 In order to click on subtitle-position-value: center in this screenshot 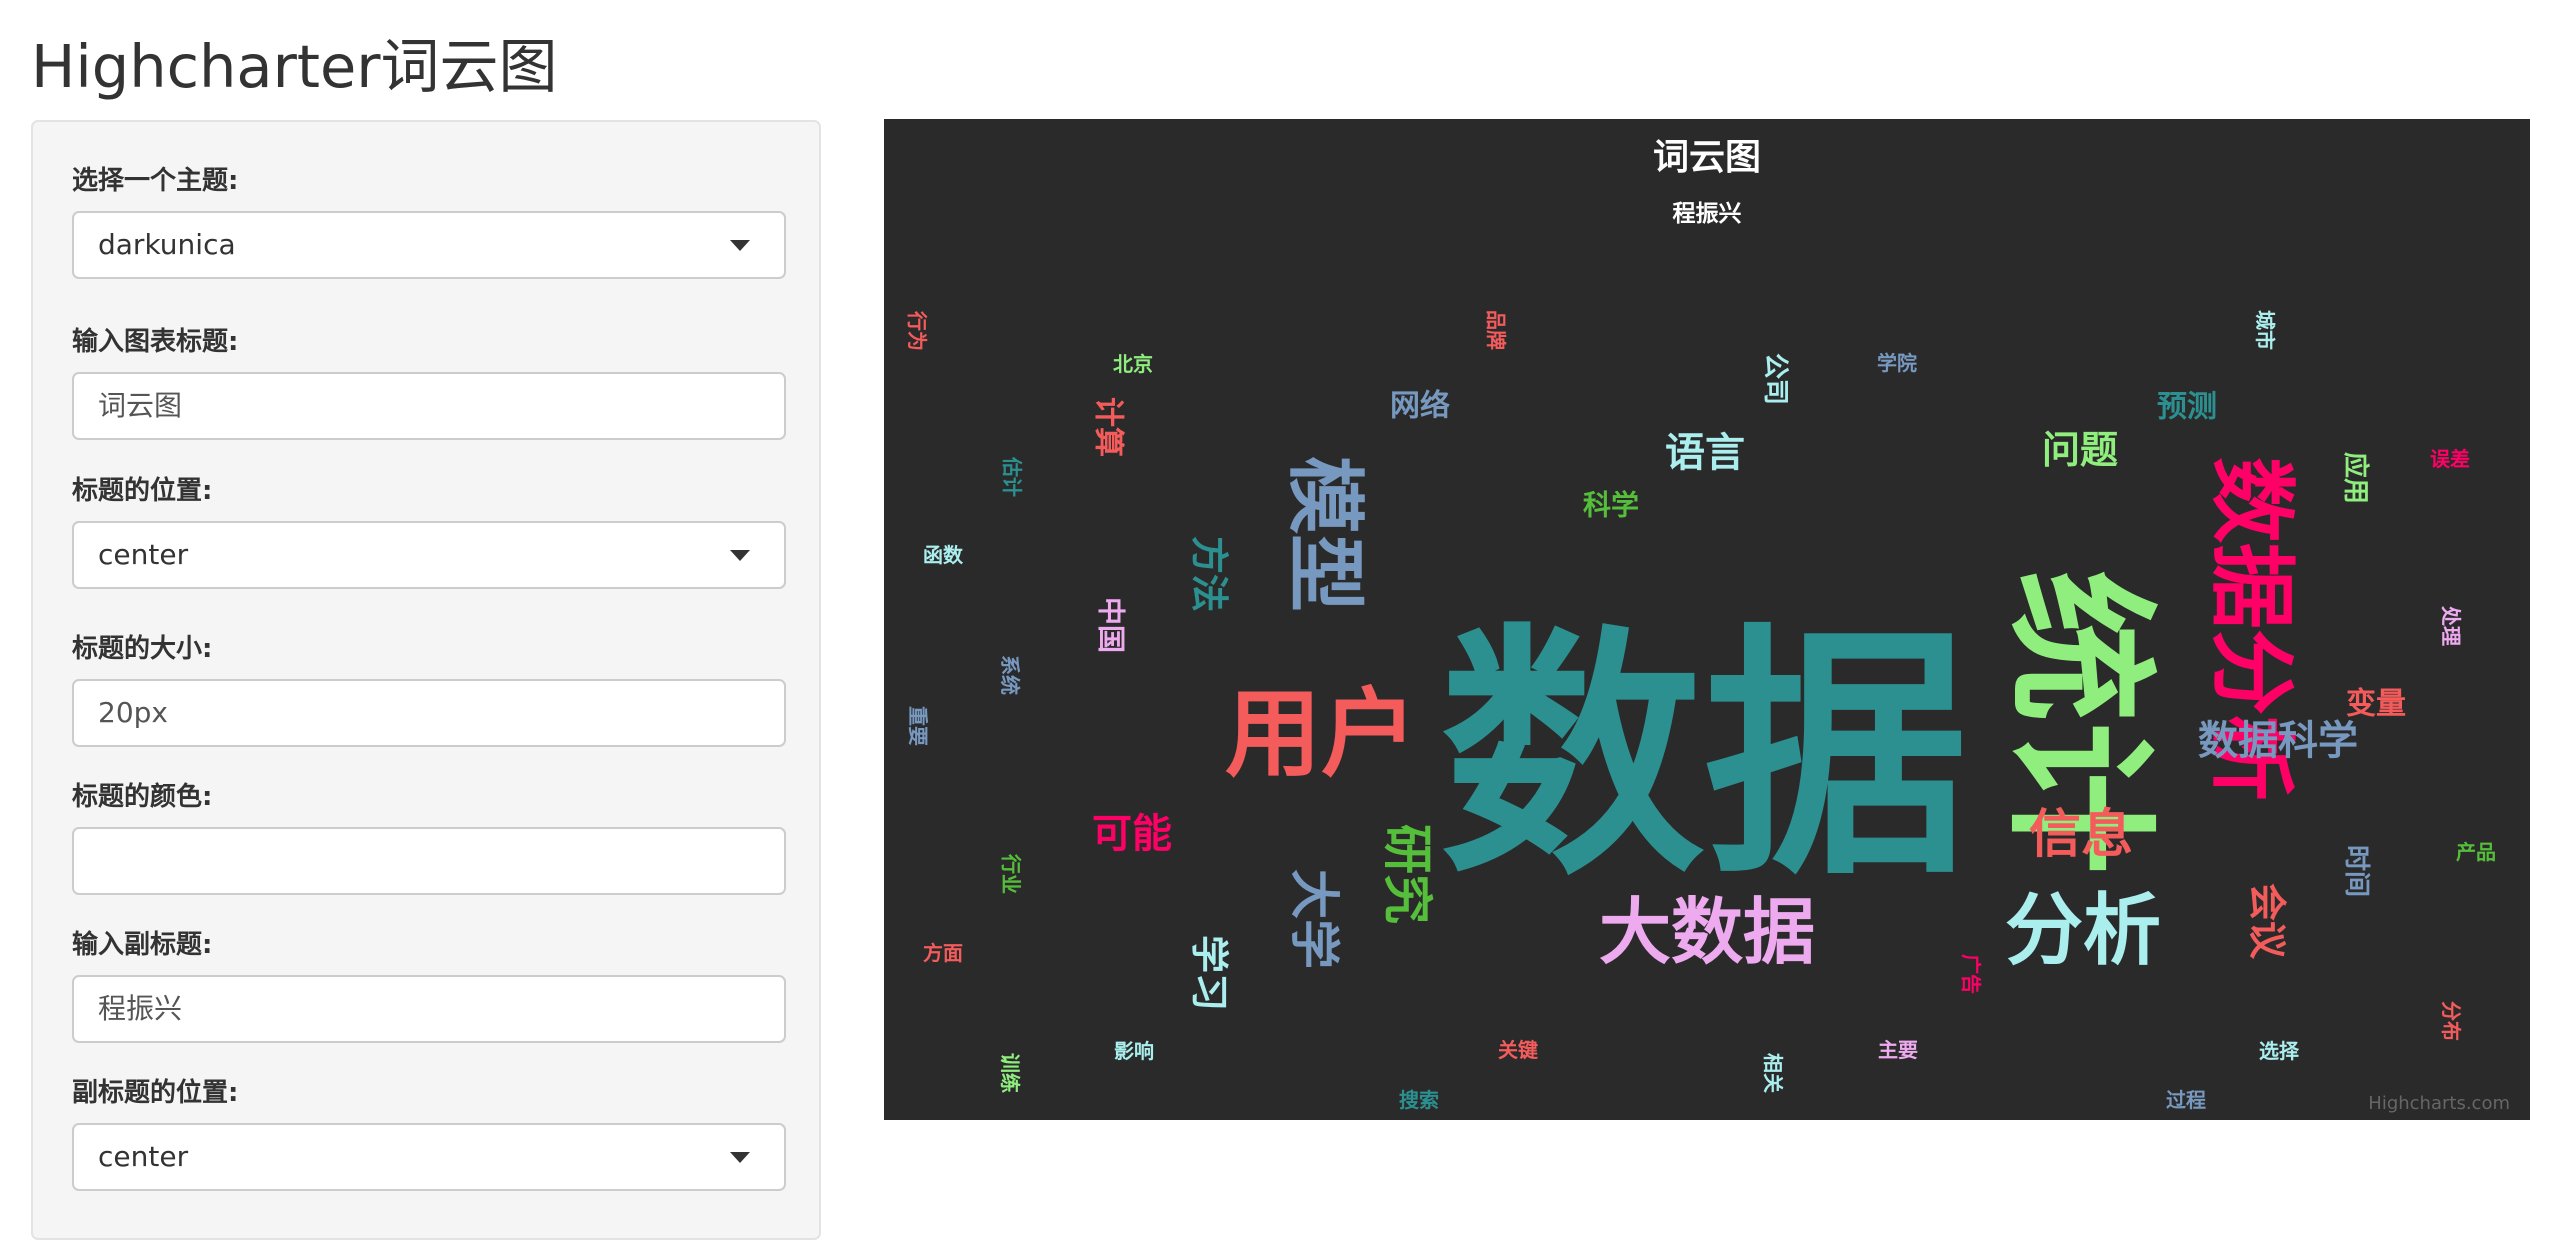, I will do `click(143, 1156)`.